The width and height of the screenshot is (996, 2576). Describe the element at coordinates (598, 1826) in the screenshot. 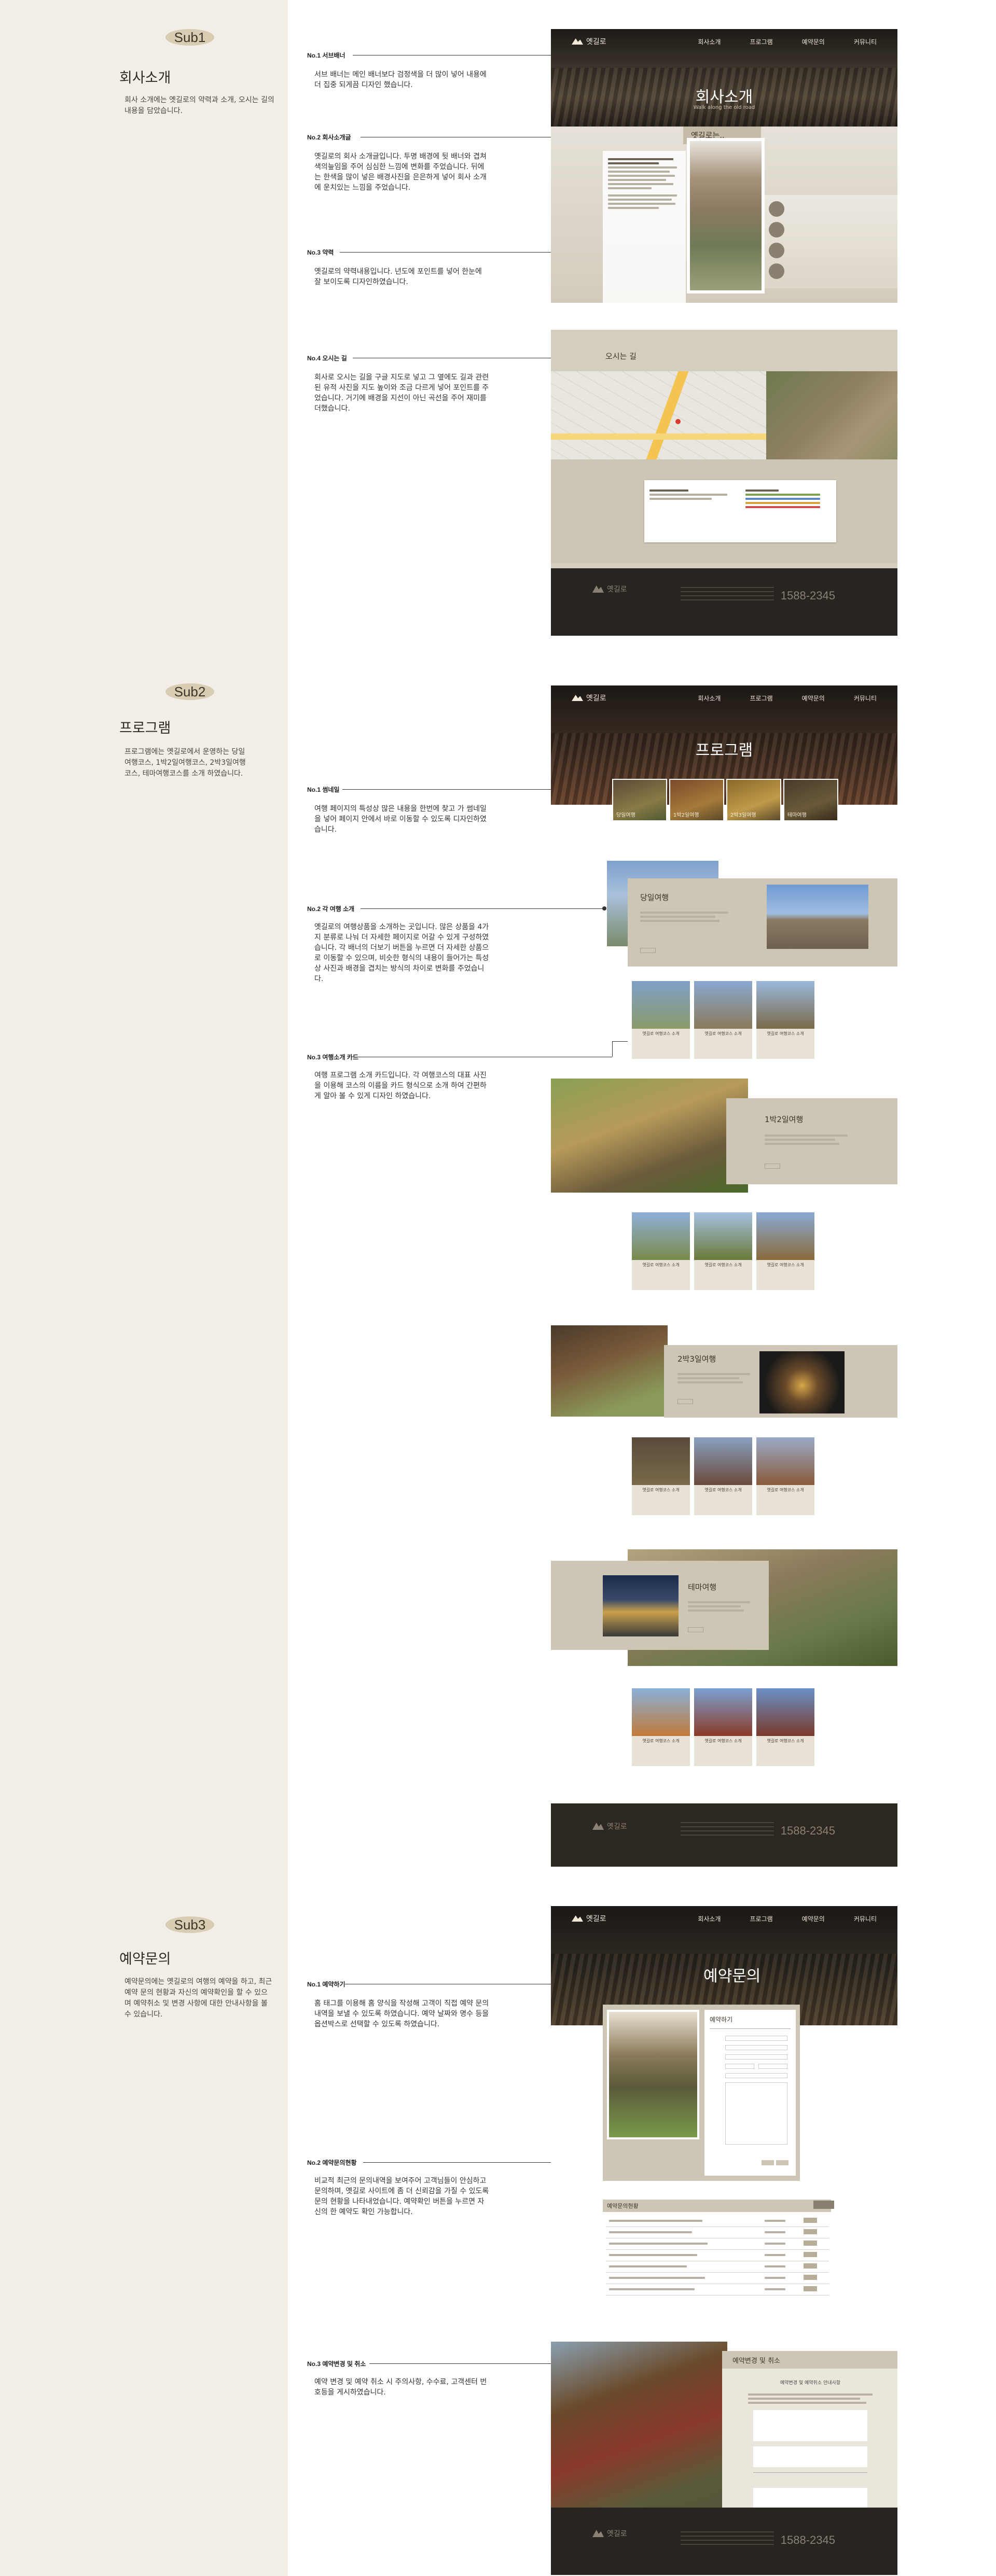

I see `footer-logo-icon` at that location.